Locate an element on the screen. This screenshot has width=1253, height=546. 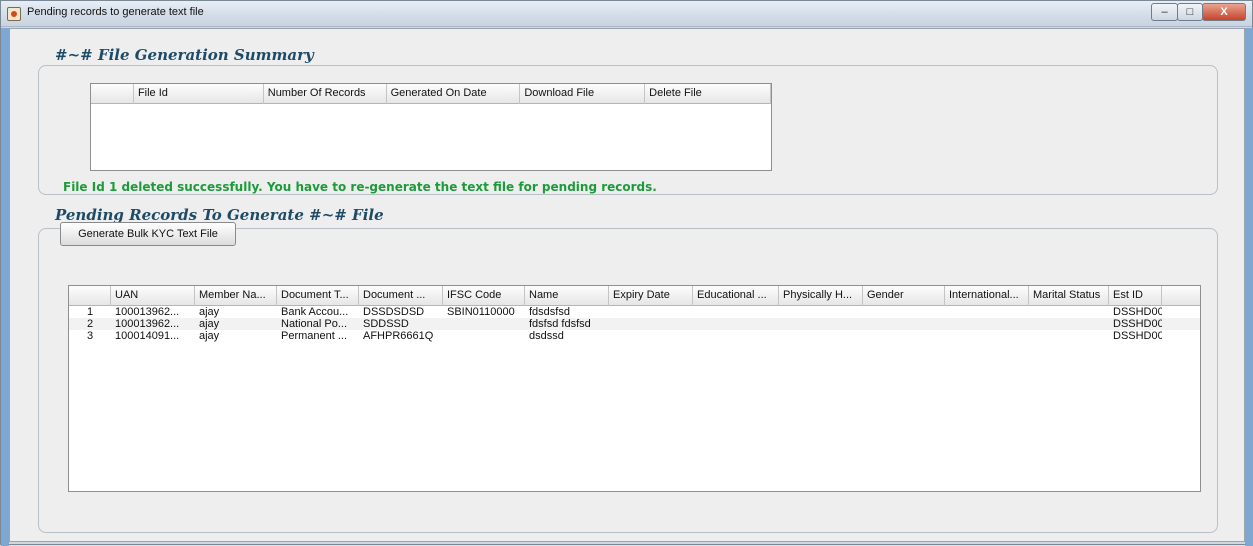
pending-col-header: Expiry Date is located at coordinates (651, 296).